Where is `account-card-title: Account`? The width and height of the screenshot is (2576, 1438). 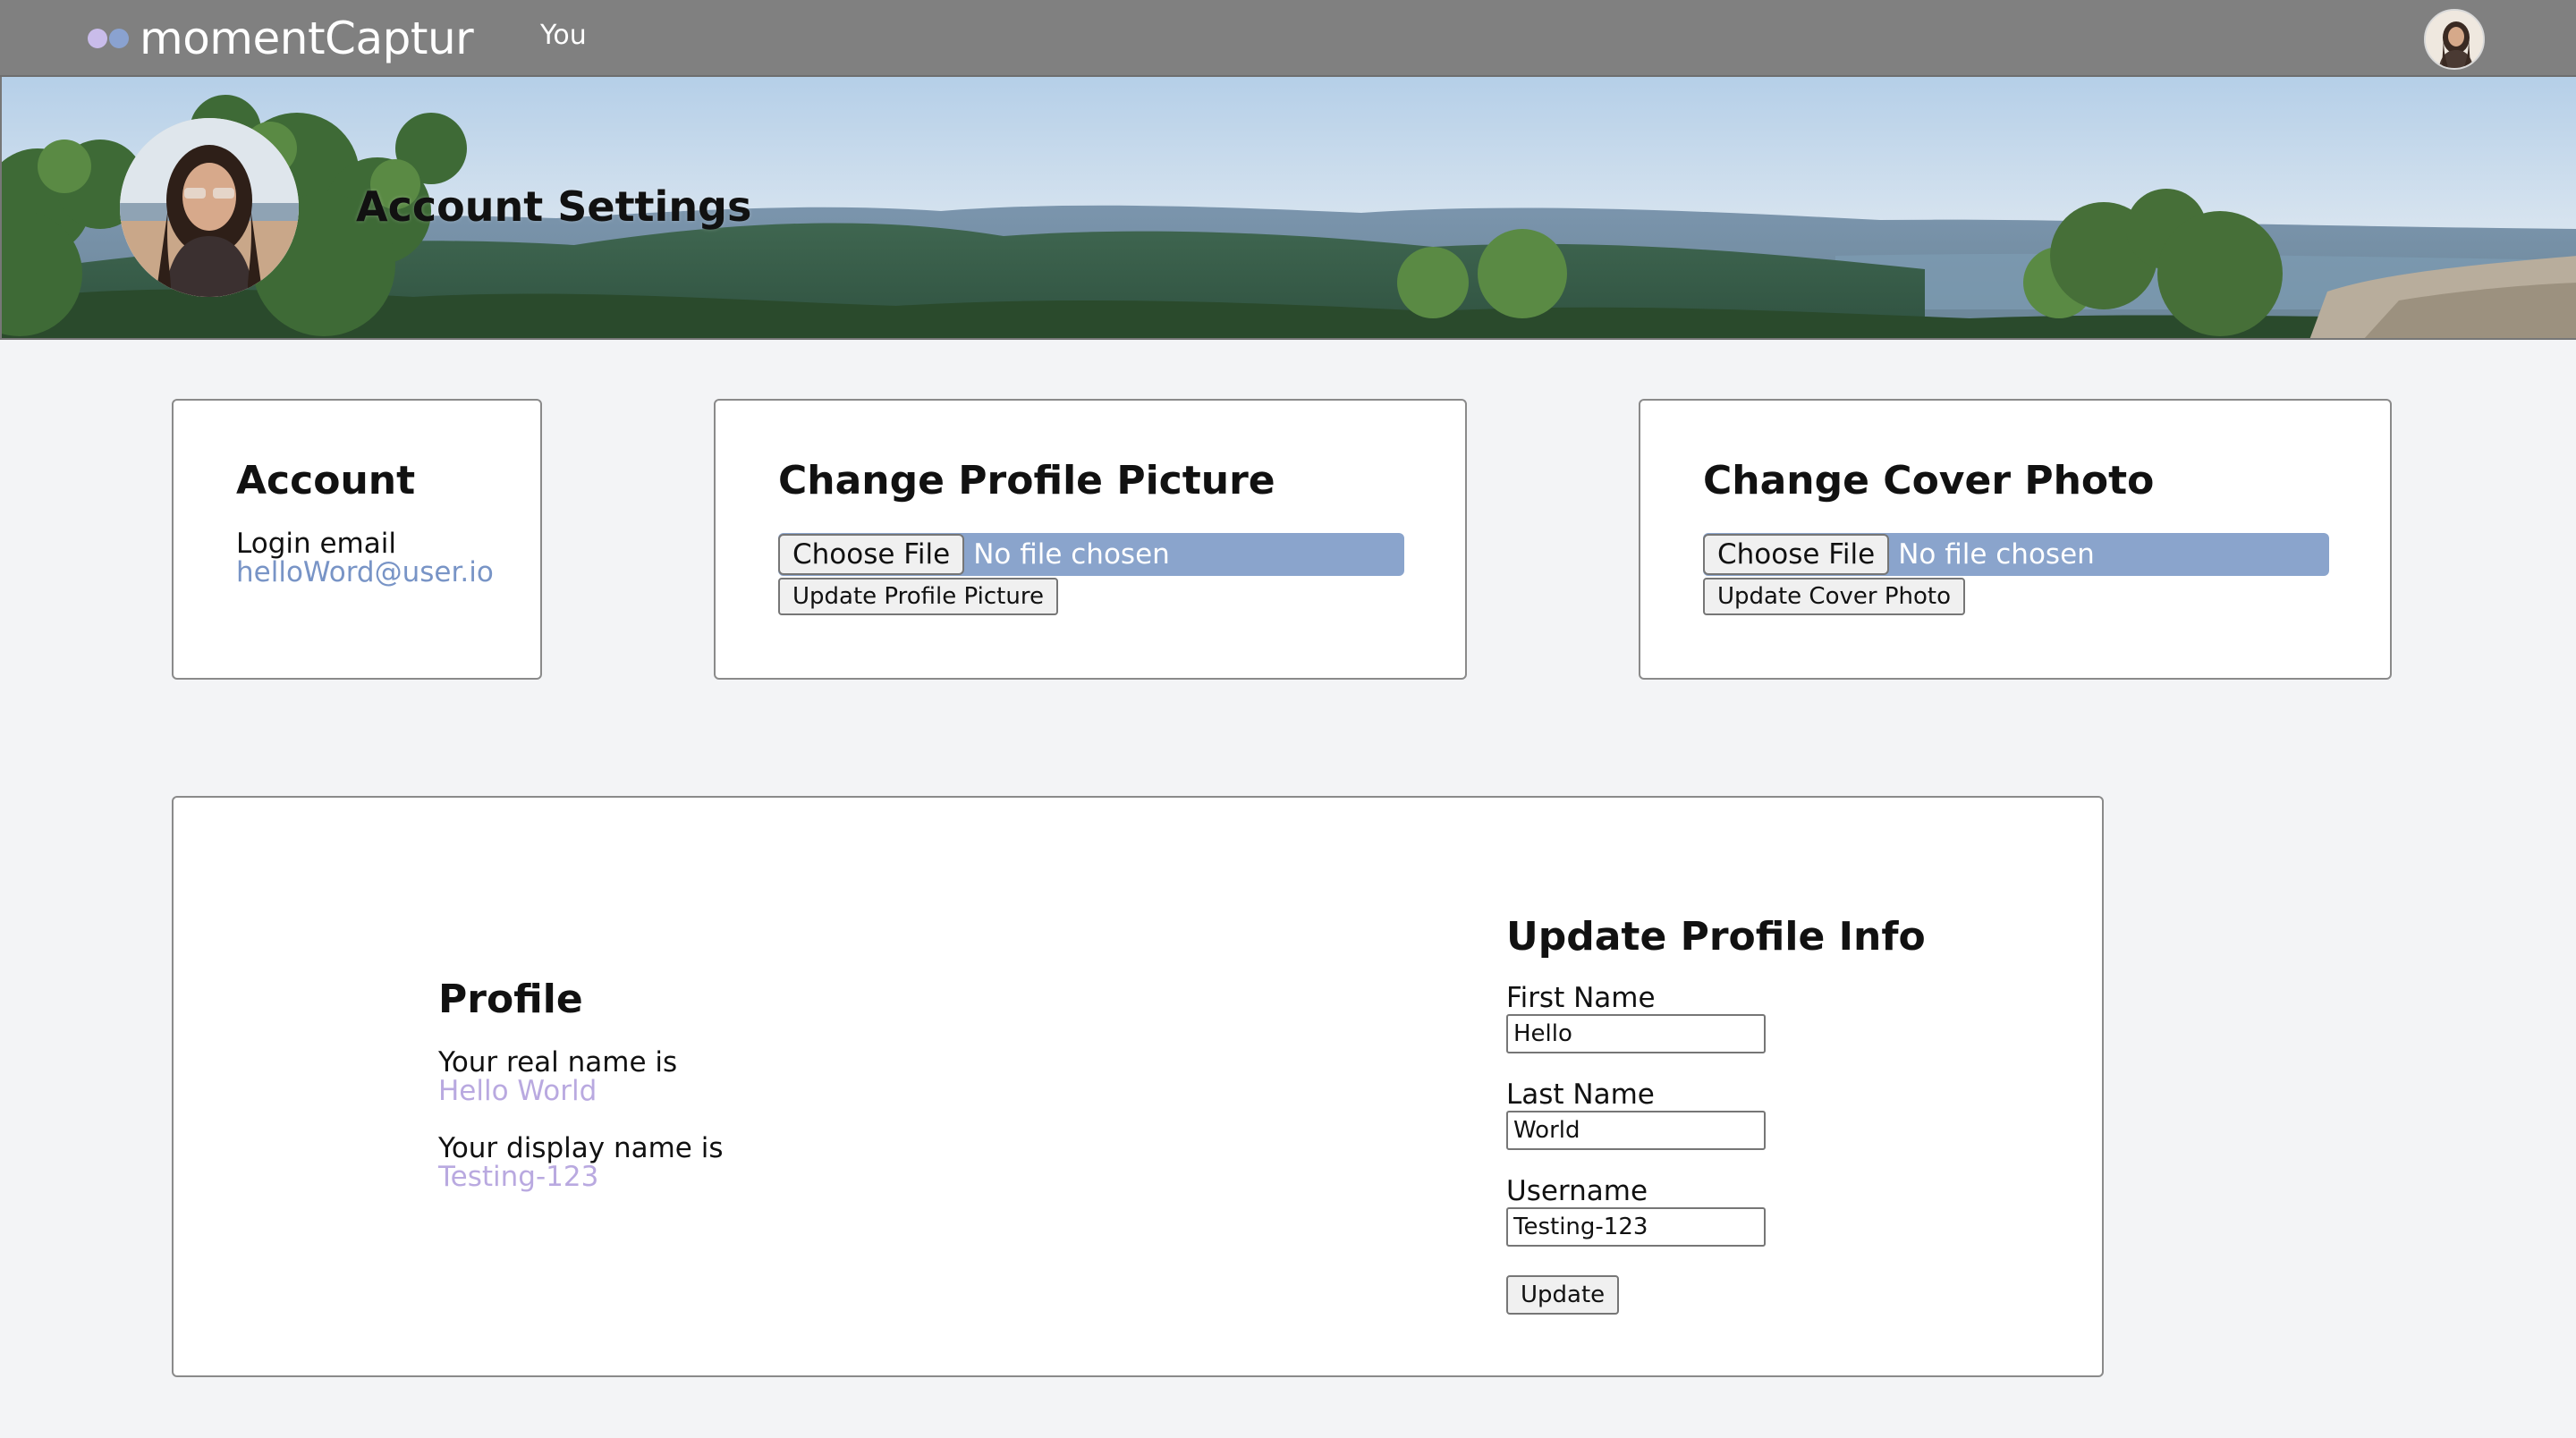 account-card-title: Account is located at coordinates (326, 480).